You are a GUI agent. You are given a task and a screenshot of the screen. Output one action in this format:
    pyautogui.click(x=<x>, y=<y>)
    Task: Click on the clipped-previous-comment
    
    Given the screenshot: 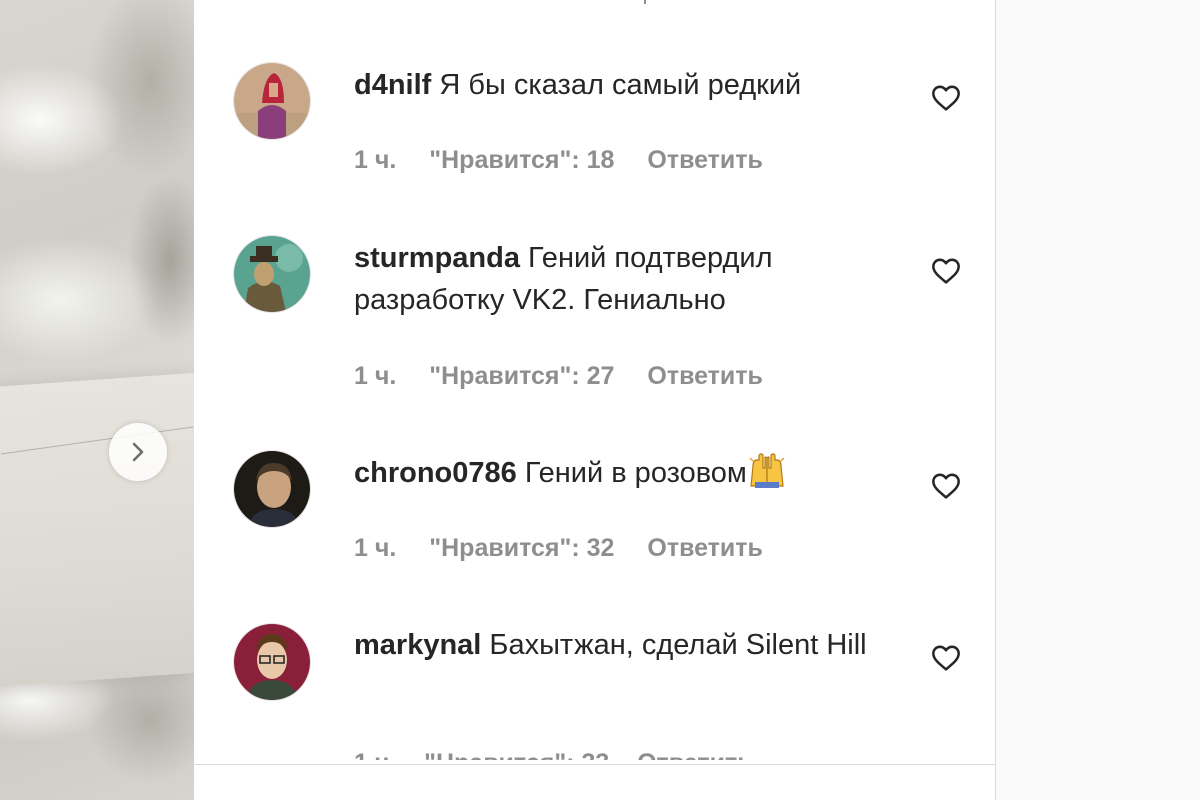 What is the action you would take?
    pyautogui.click(x=650, y=2)
    